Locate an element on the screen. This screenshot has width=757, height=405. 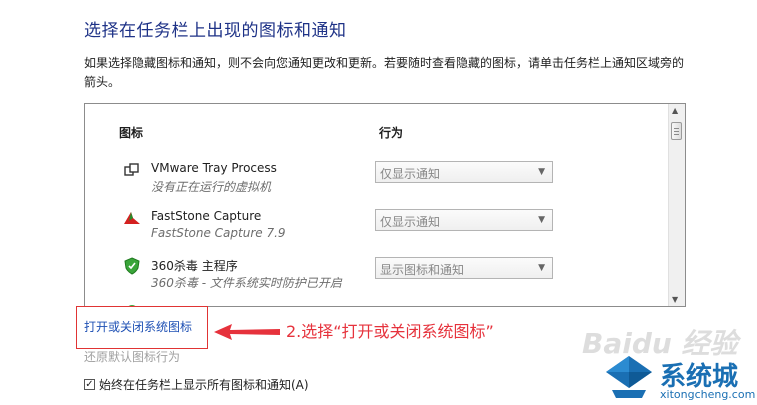
item-name: VMware Tray Process is located at coordinates (214, 168).